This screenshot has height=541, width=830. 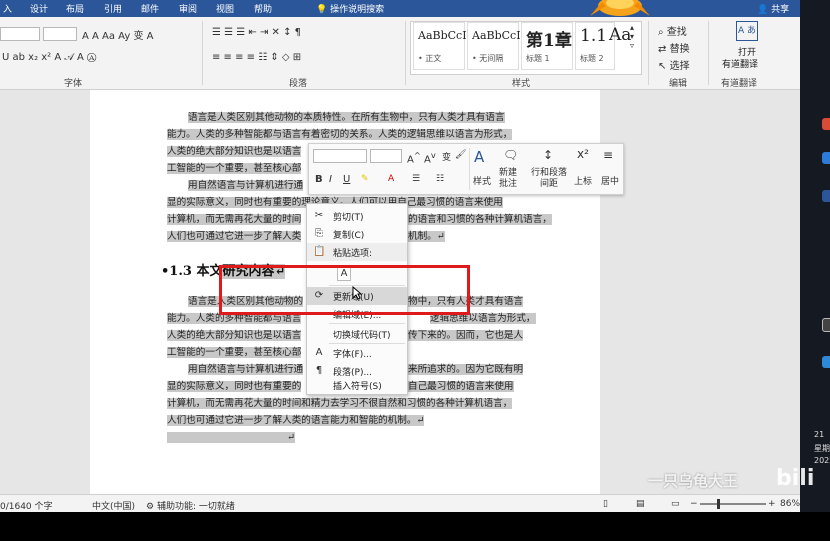 I want to click on mascot-image, so click(x=620, y=8).